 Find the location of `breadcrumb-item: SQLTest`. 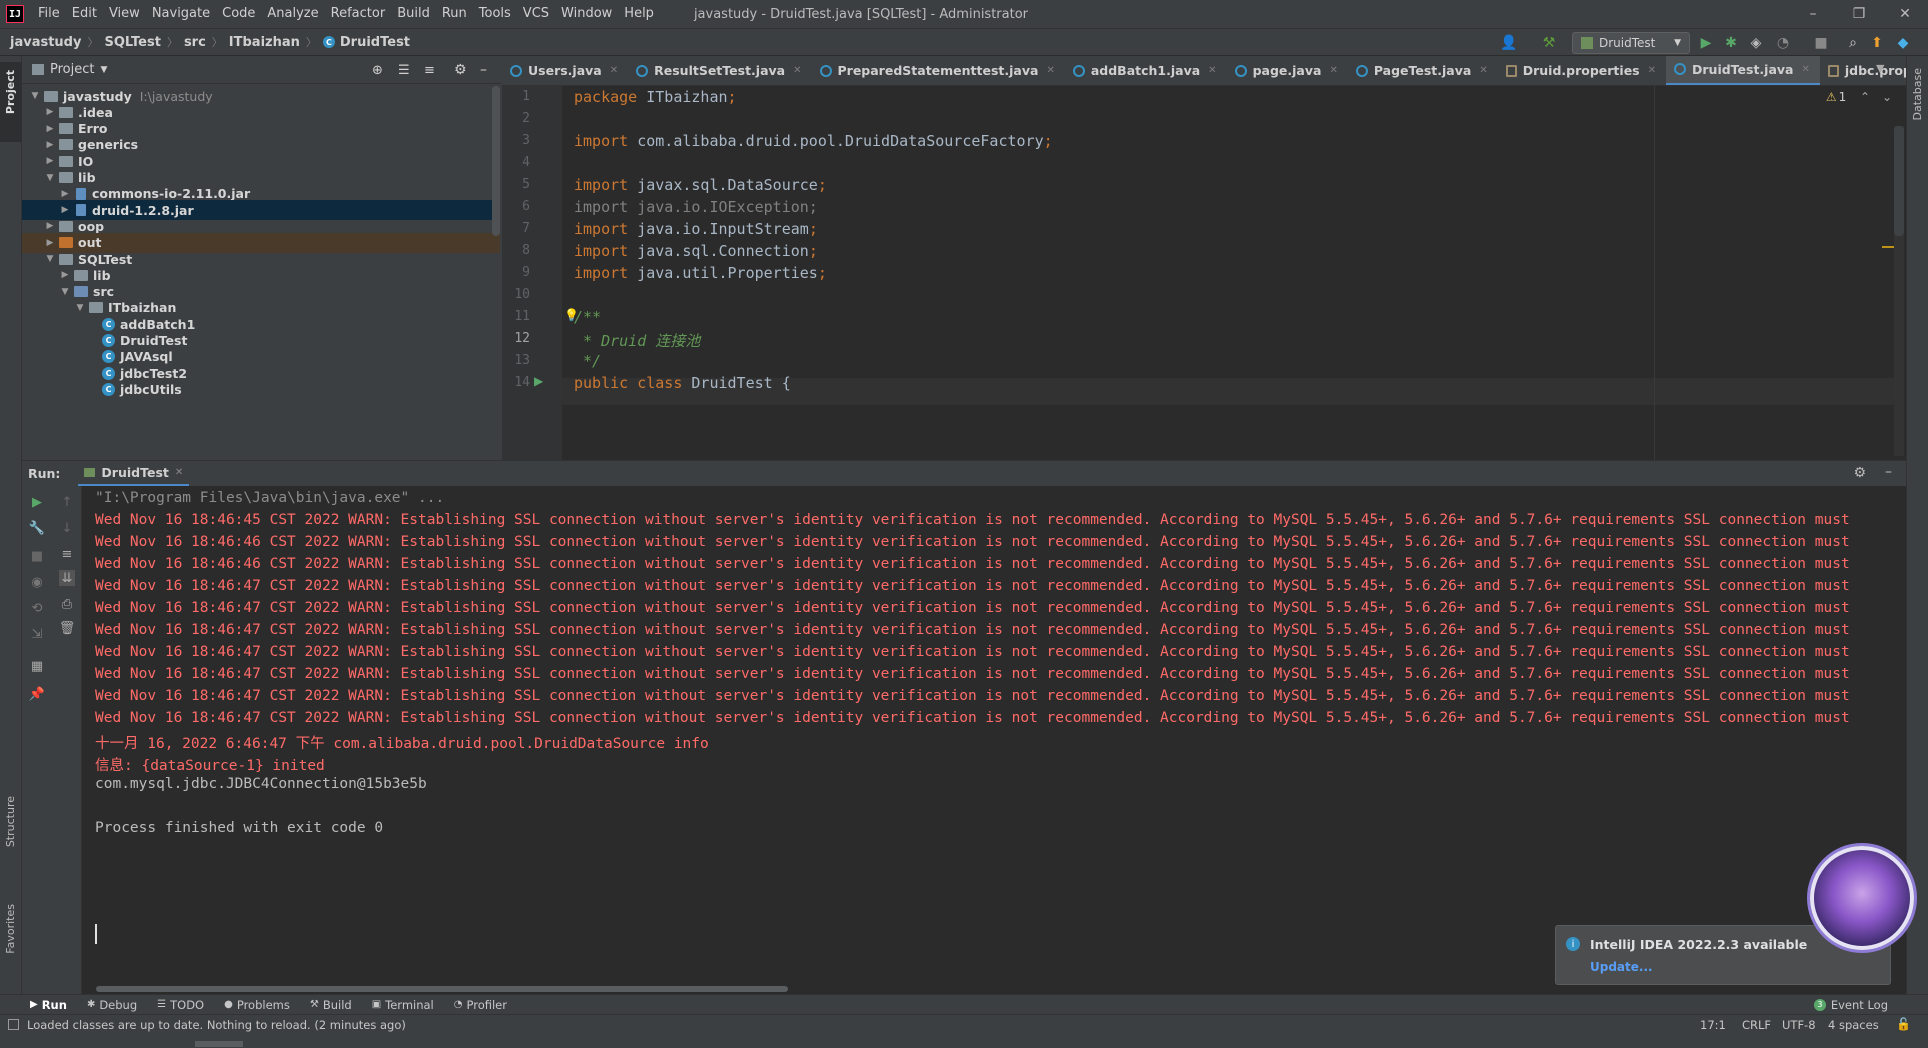

breadcrumb-item: SQLTest is located at coordinates (132, 42).